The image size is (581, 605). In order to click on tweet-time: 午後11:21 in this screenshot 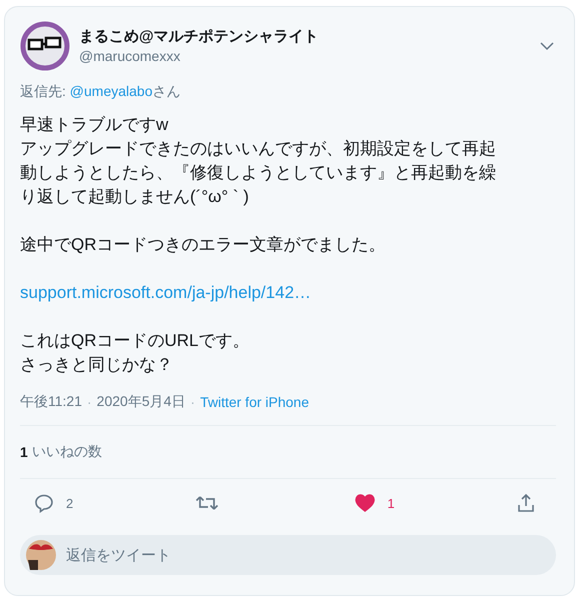, I will do `click(51, 402)`.